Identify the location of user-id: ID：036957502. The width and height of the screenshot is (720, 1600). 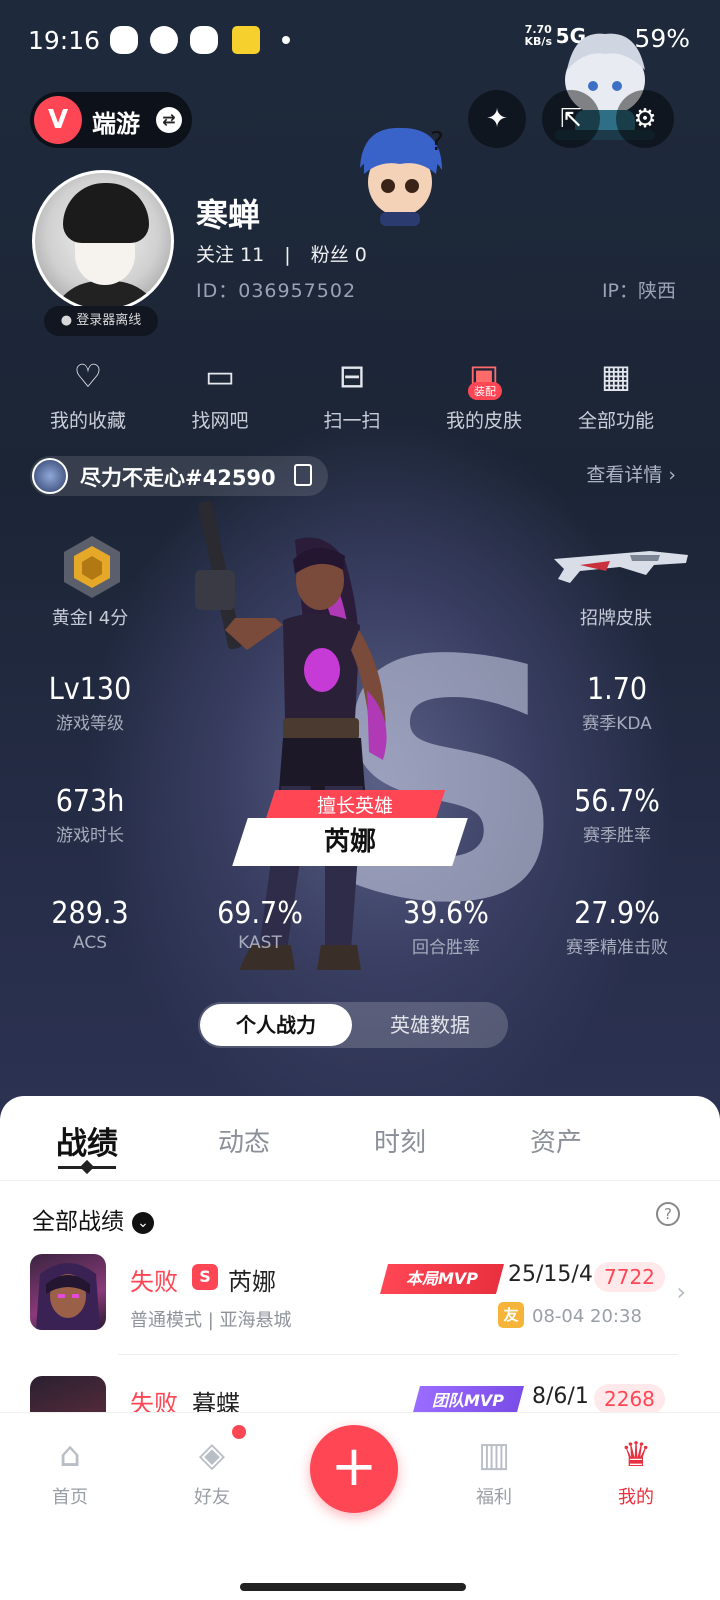
(276, 291).